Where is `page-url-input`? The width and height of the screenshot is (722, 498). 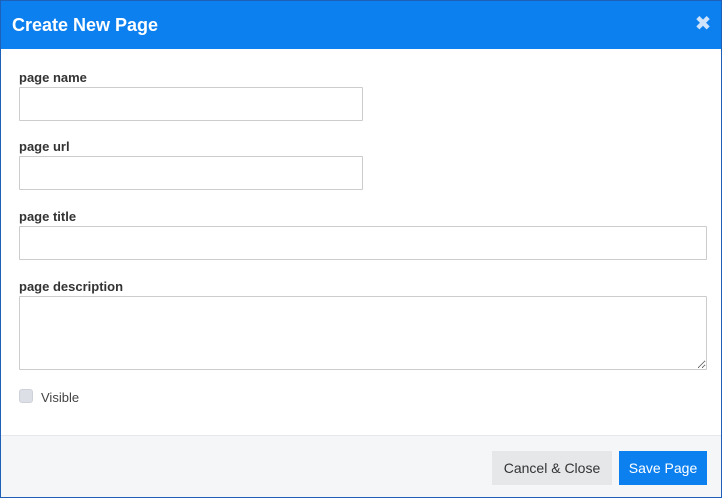
page-url-input is located at coordinates (191, 173).